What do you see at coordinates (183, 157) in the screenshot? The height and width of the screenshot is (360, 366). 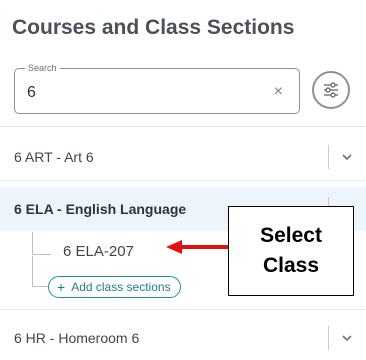 I see `course-row-art: 6 ART - Art 6` at bounding box center [183, 157].